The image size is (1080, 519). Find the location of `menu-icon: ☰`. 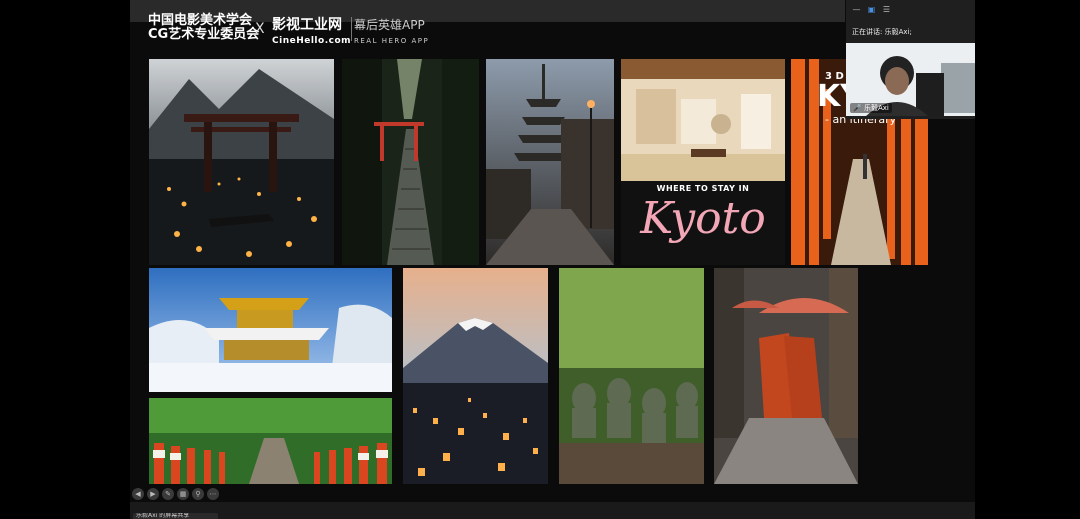

menu-icon: ☰ is located at coordinates (886, 9).